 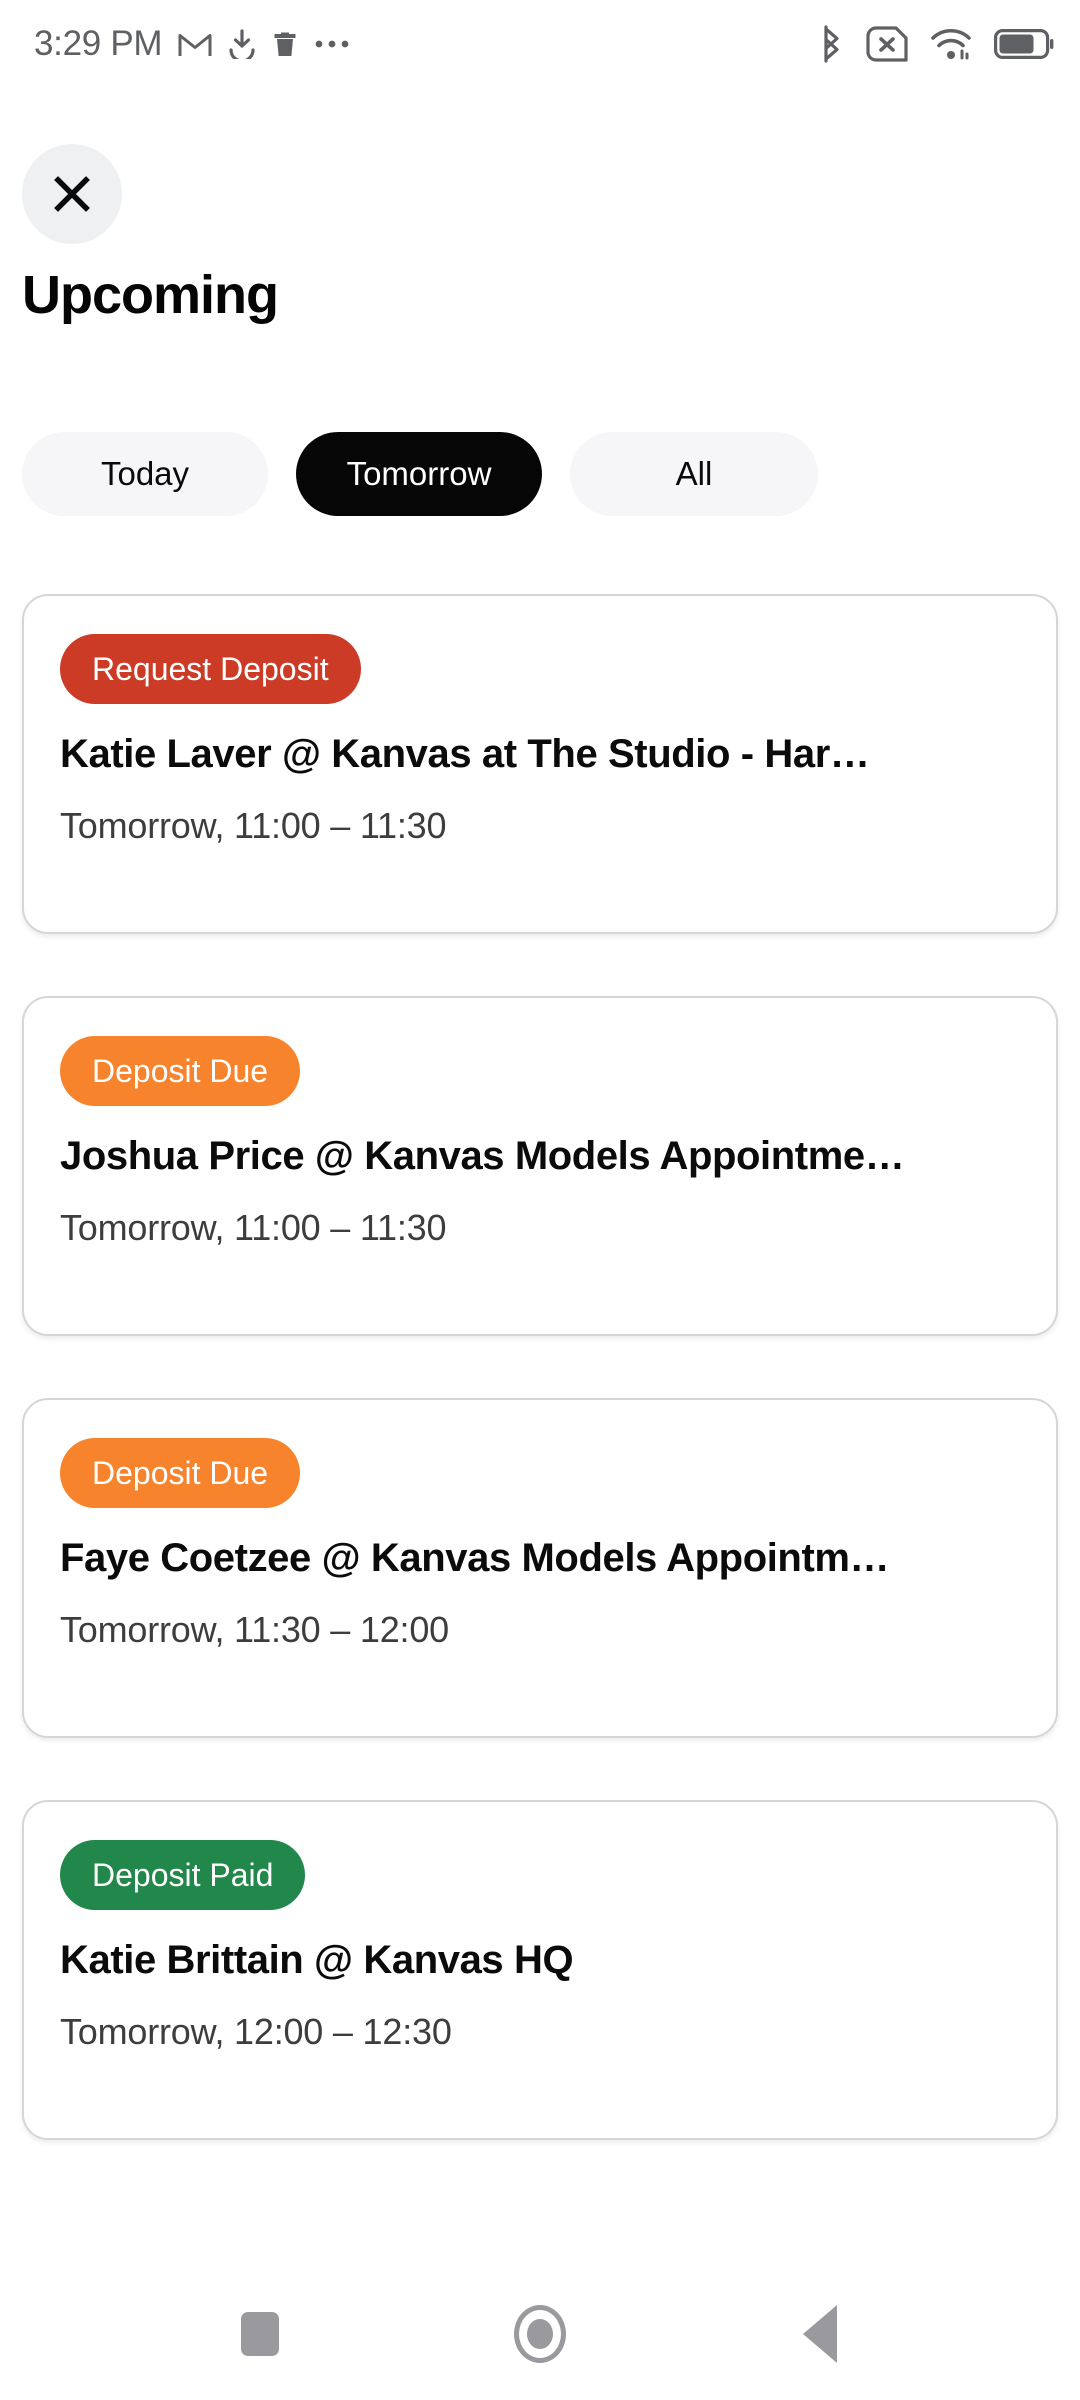 What do you see at coordinates (887, 44) in the screenshot?
I see `no-sim-icon` at bounding box center [887, 44].